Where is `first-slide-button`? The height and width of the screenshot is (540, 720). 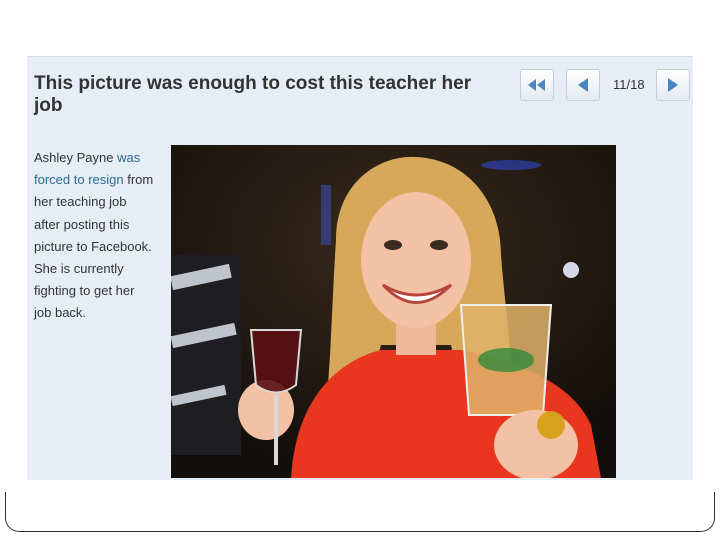 first-slide-button is located at coordinates (537, 85).